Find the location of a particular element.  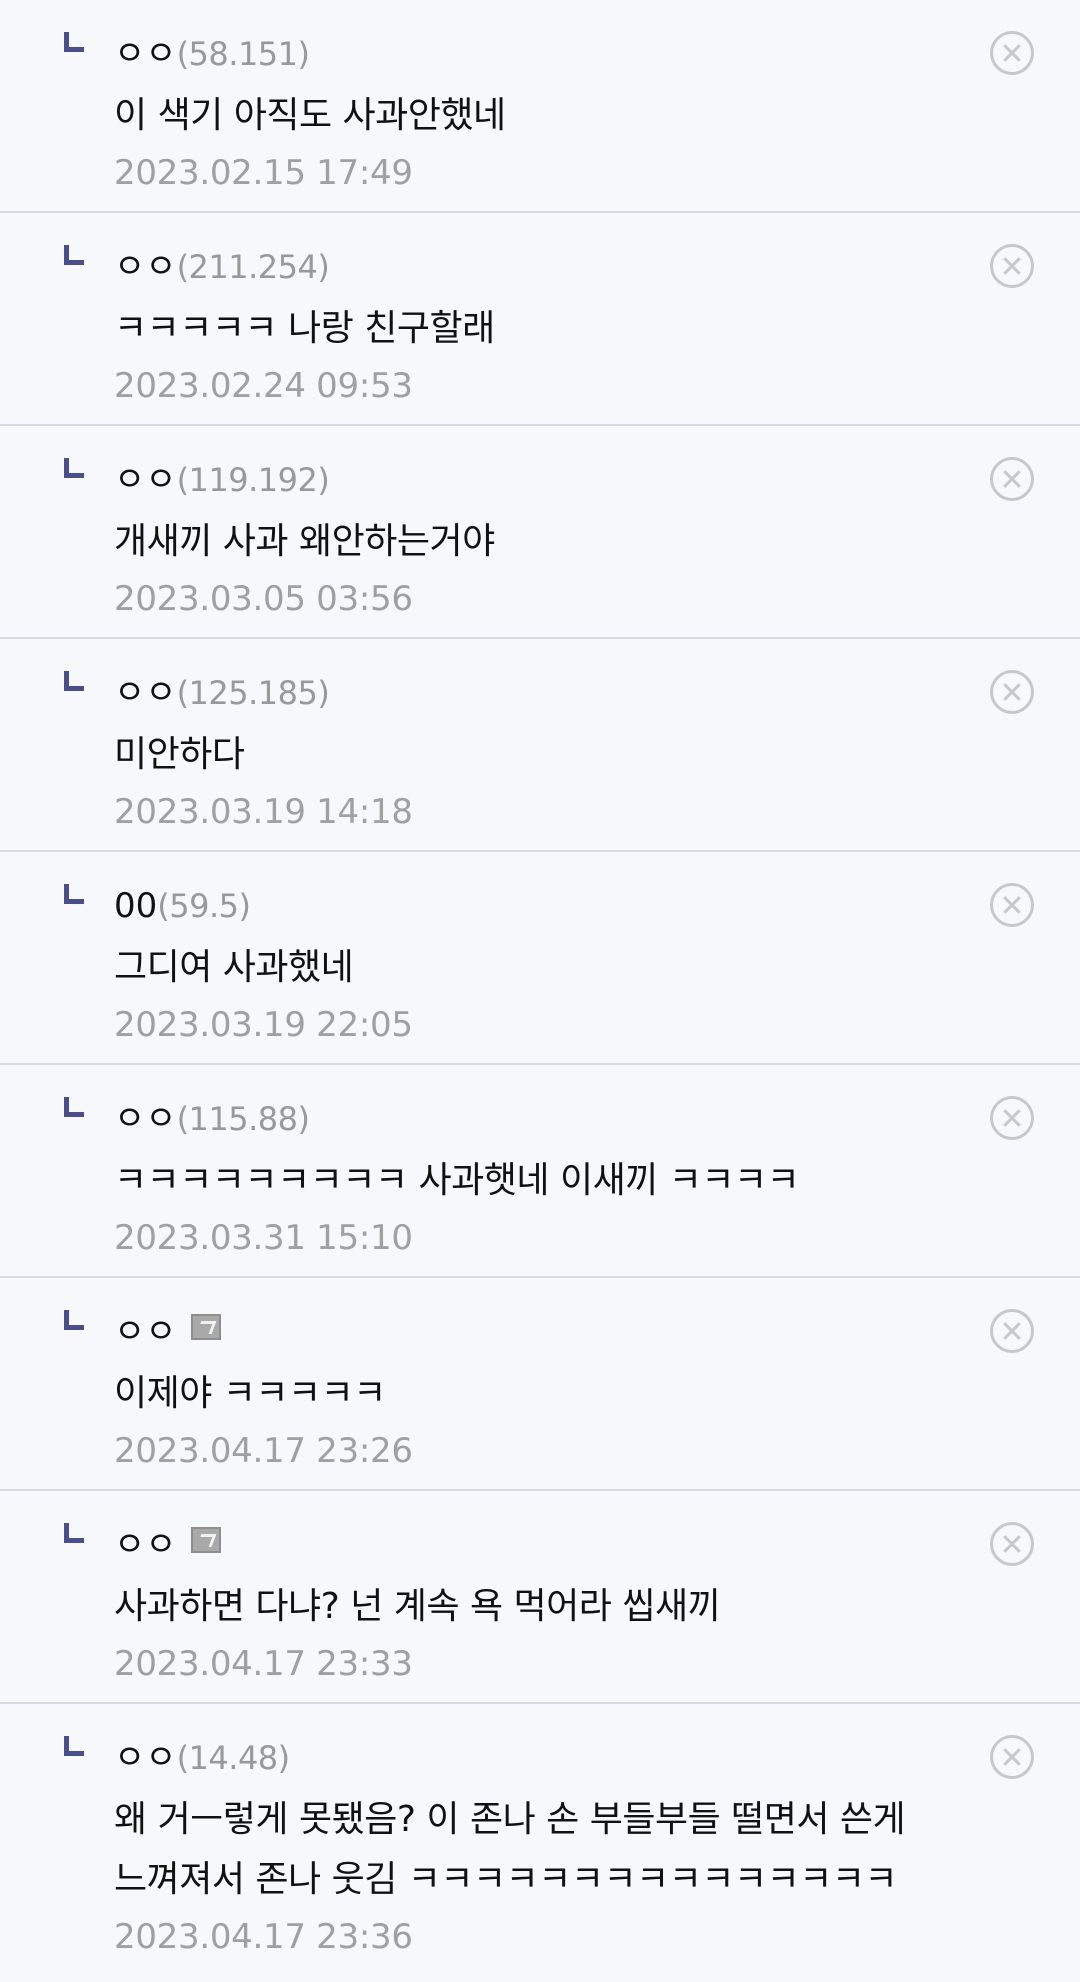

reply-date: 2023.03.31 15:10 is located at coordinates (263, 1238).